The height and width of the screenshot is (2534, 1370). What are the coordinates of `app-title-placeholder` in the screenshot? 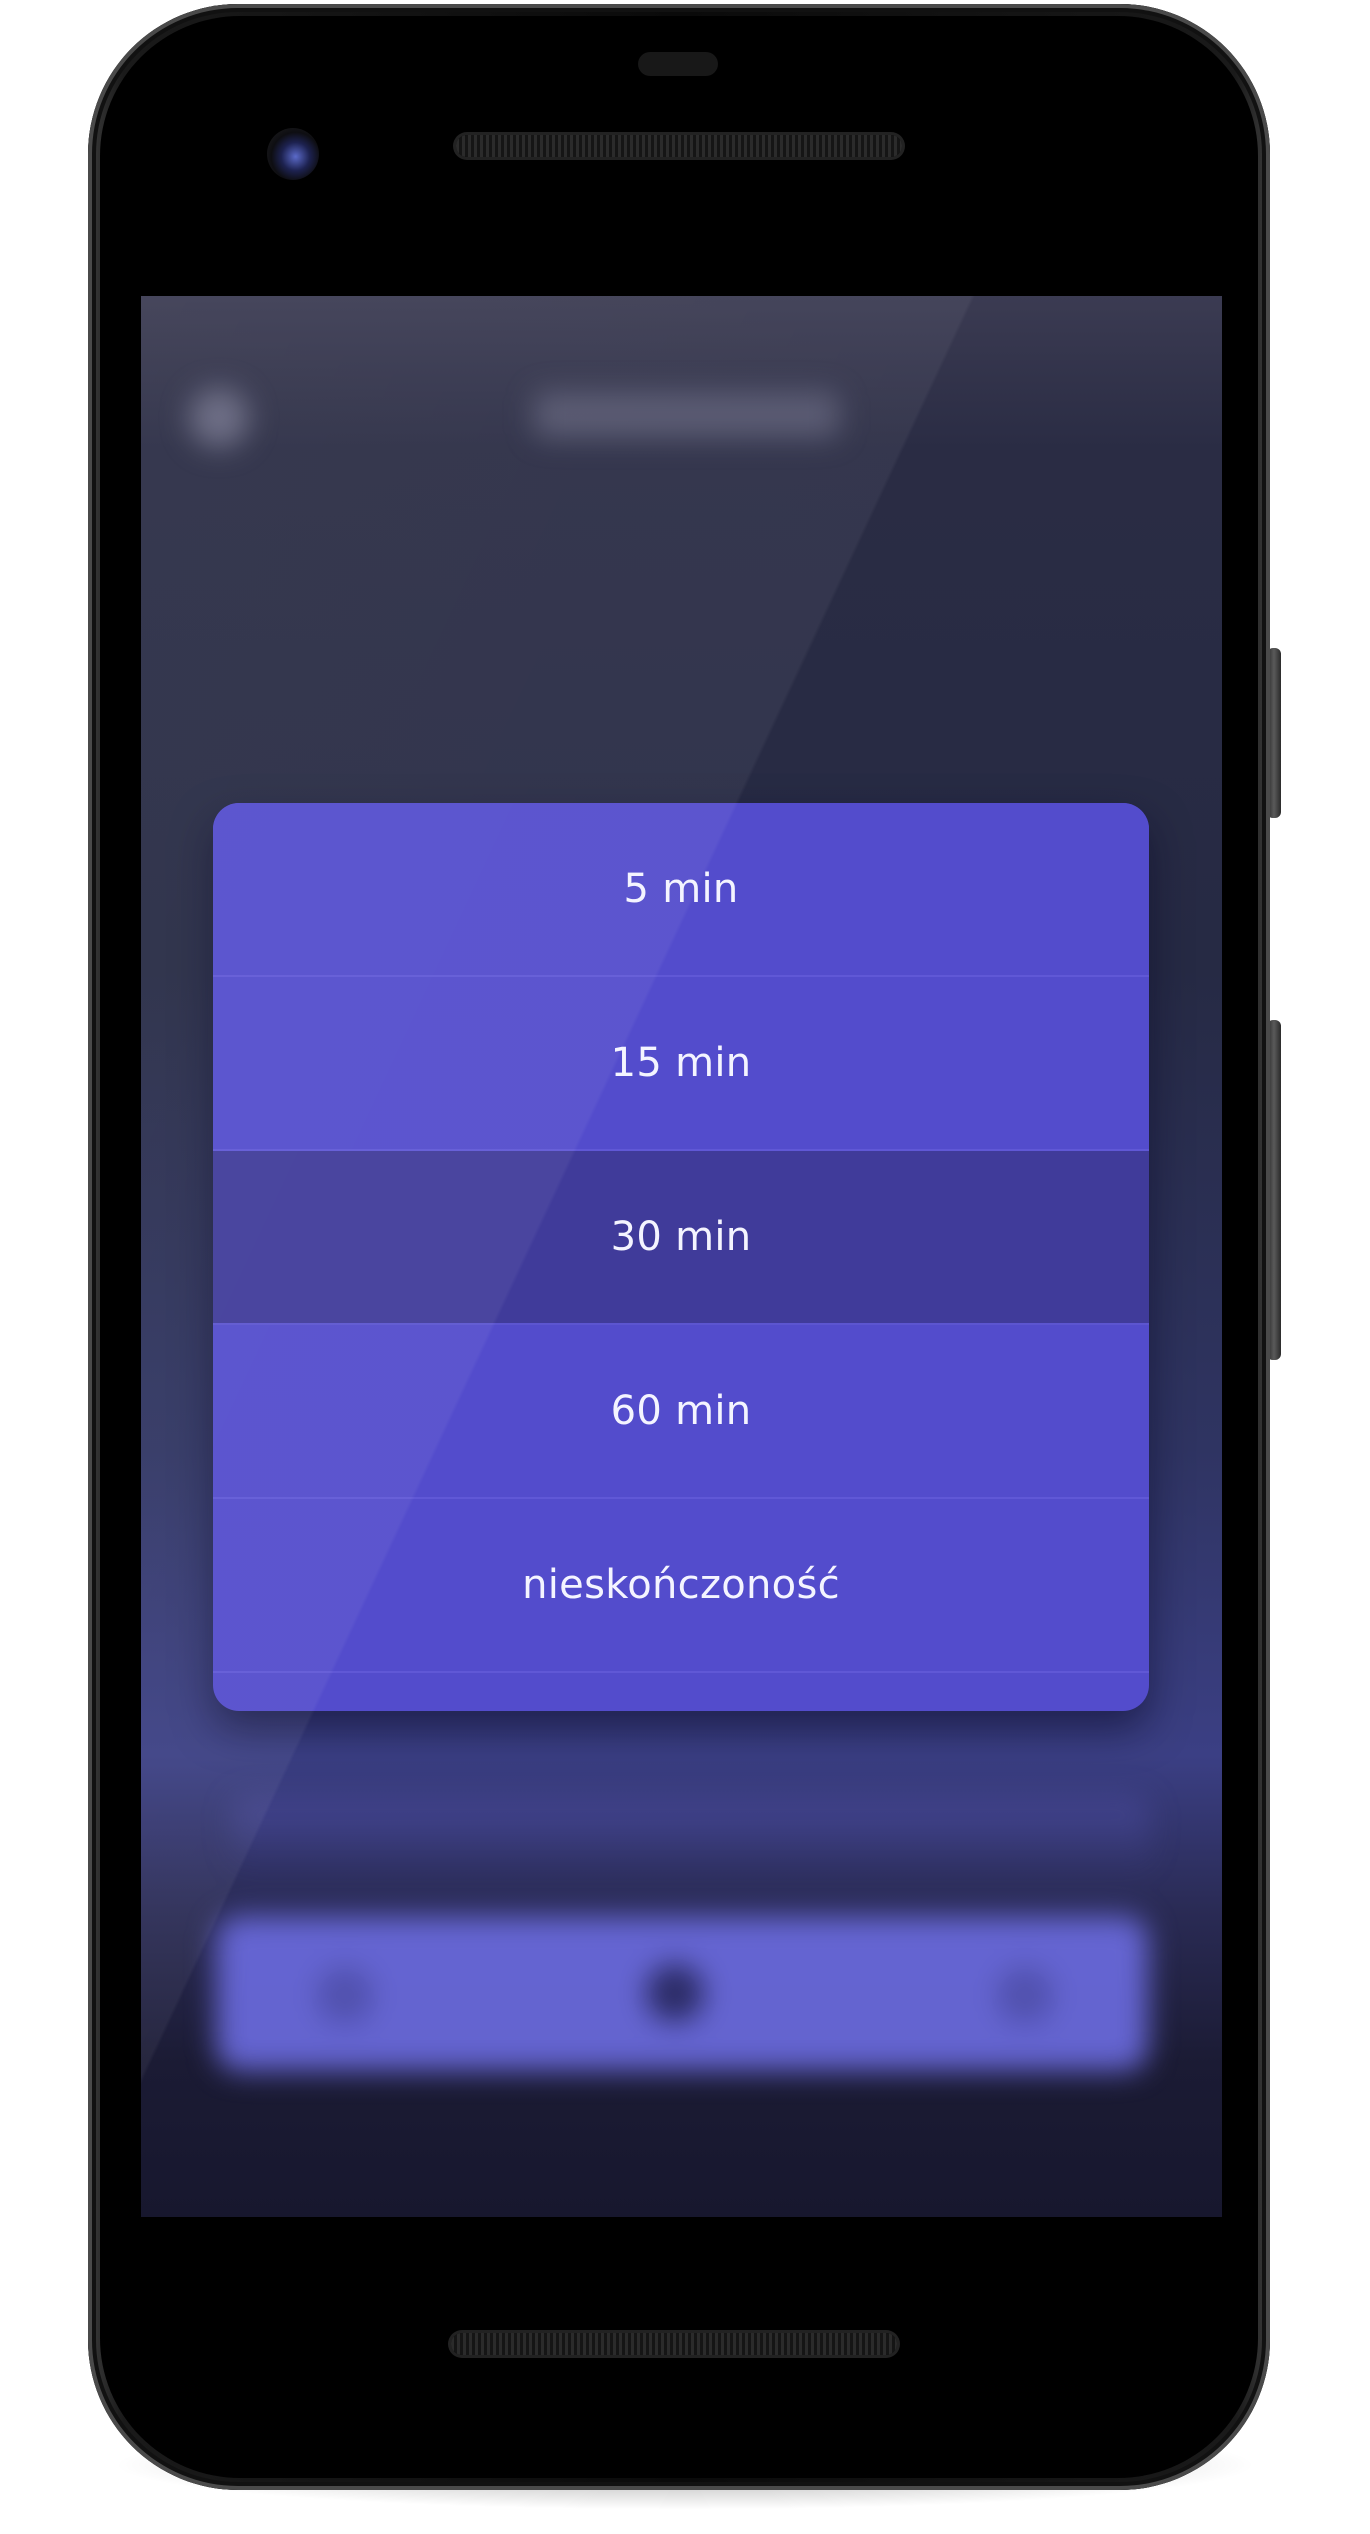 It's located at (686, 415).